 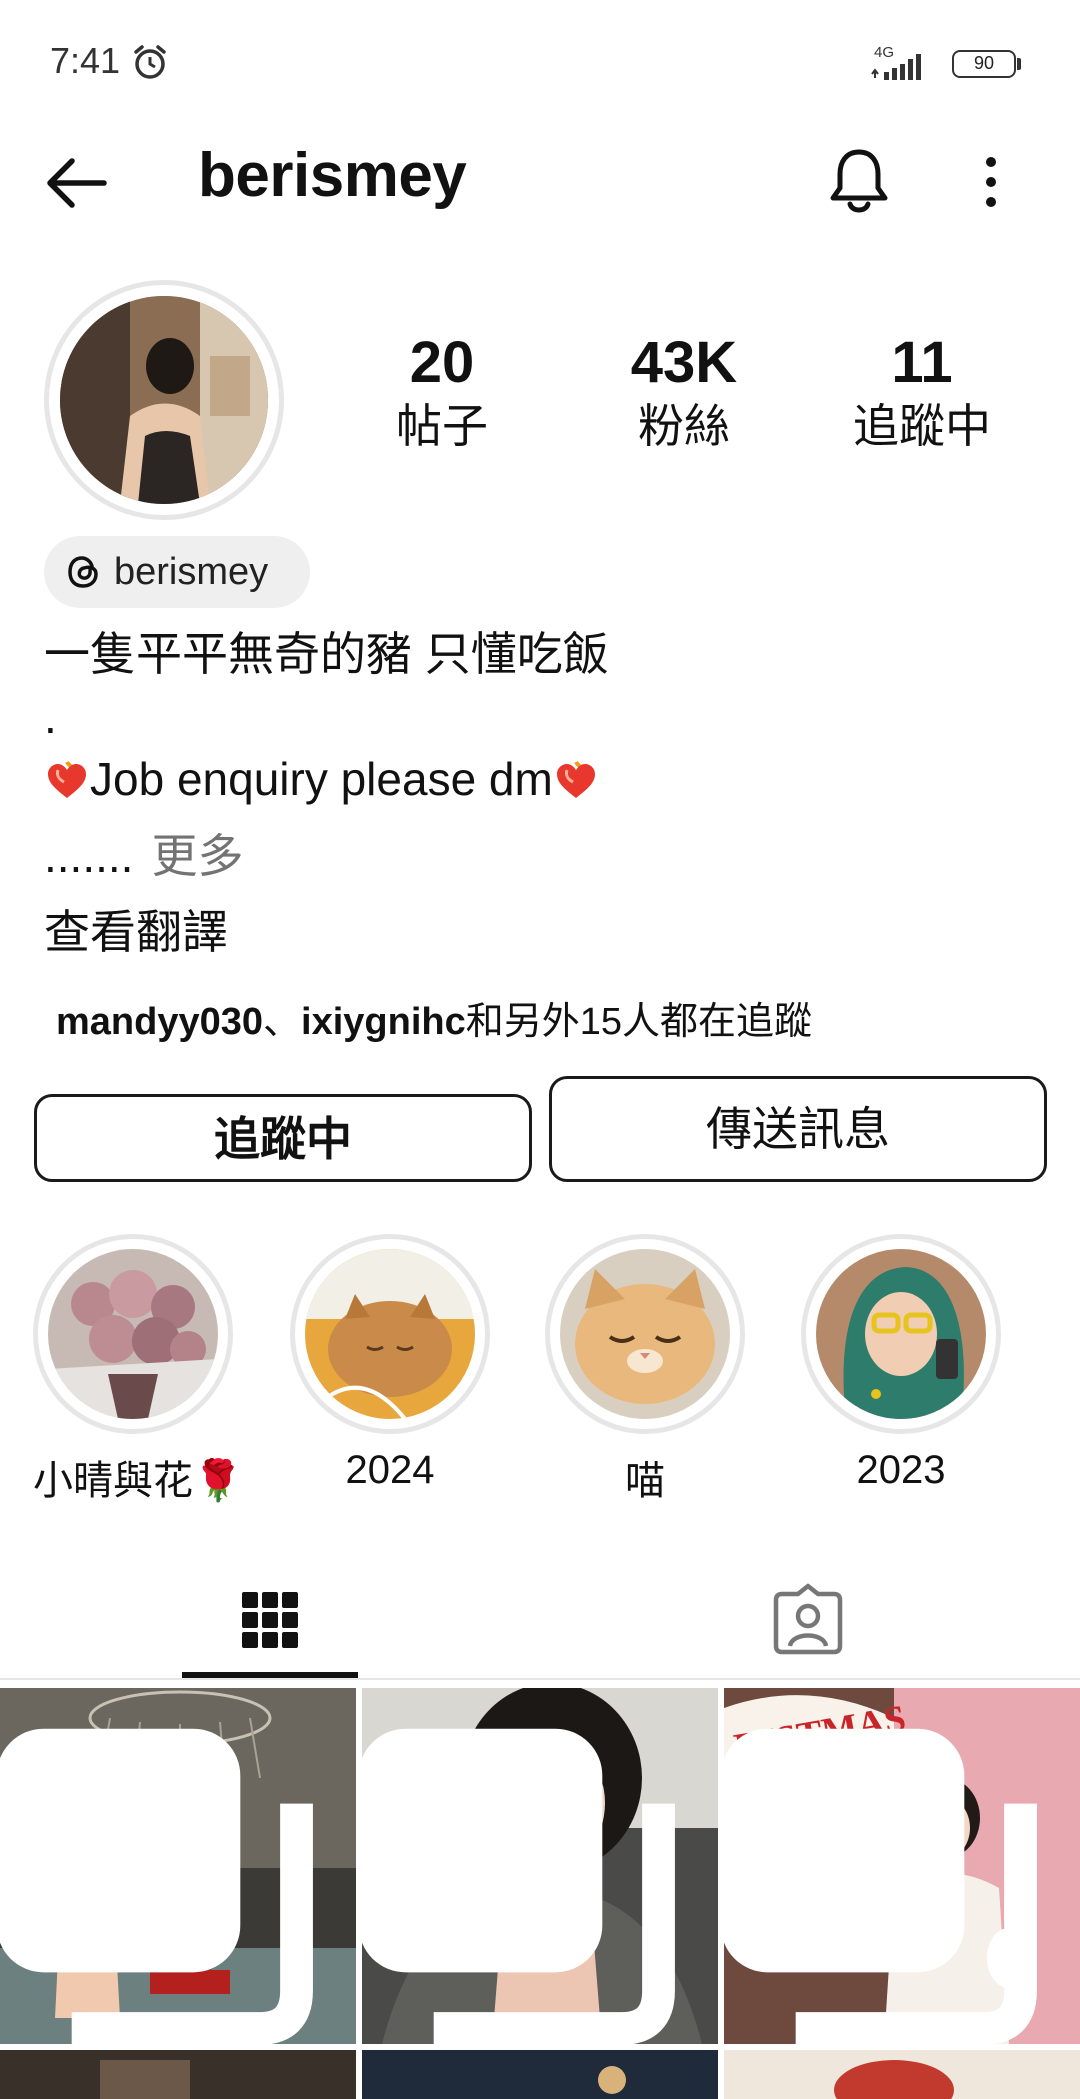 I want to click on highlight-item: 2024, so click(x=390, y=1363).